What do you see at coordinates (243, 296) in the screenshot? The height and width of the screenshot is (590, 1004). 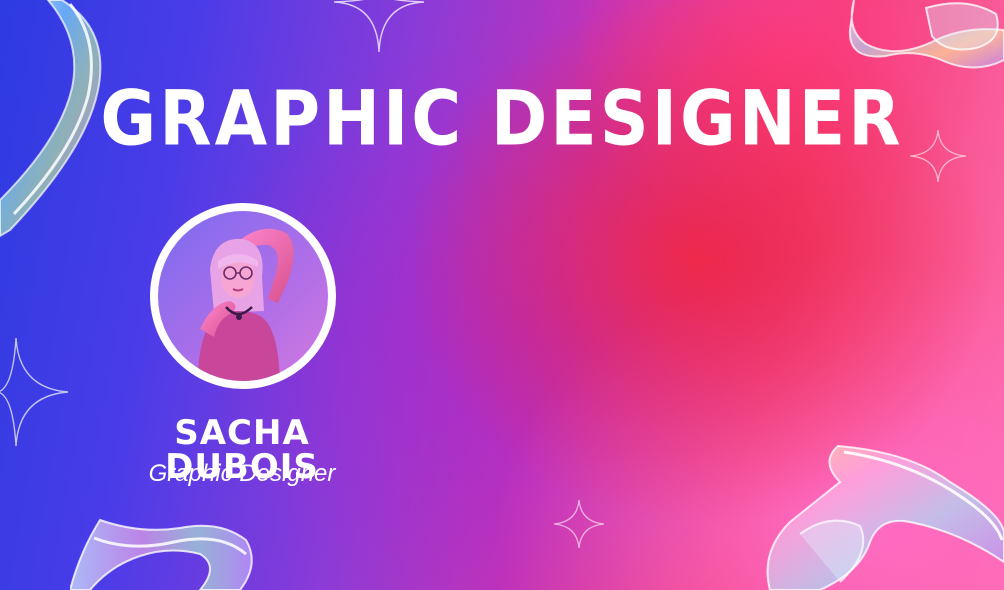 I see `avatar` at bounding box center [243, 296].